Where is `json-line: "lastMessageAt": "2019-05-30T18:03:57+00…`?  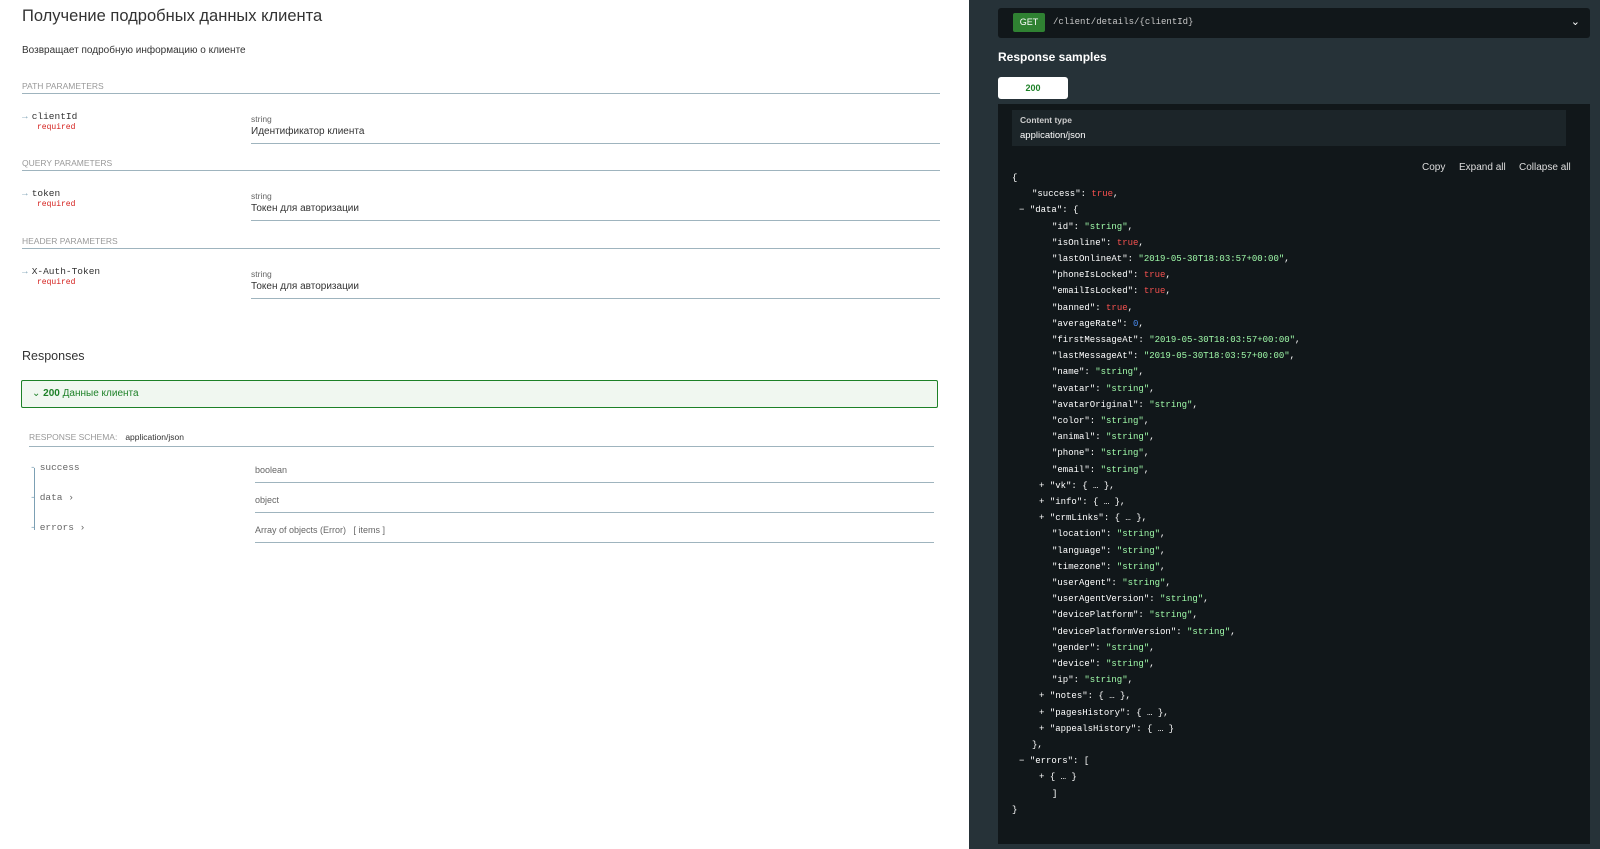 json-line: "lastMessageAt": "2019-05-30T18:03:57+00… is located at coordinates (1173, 356).